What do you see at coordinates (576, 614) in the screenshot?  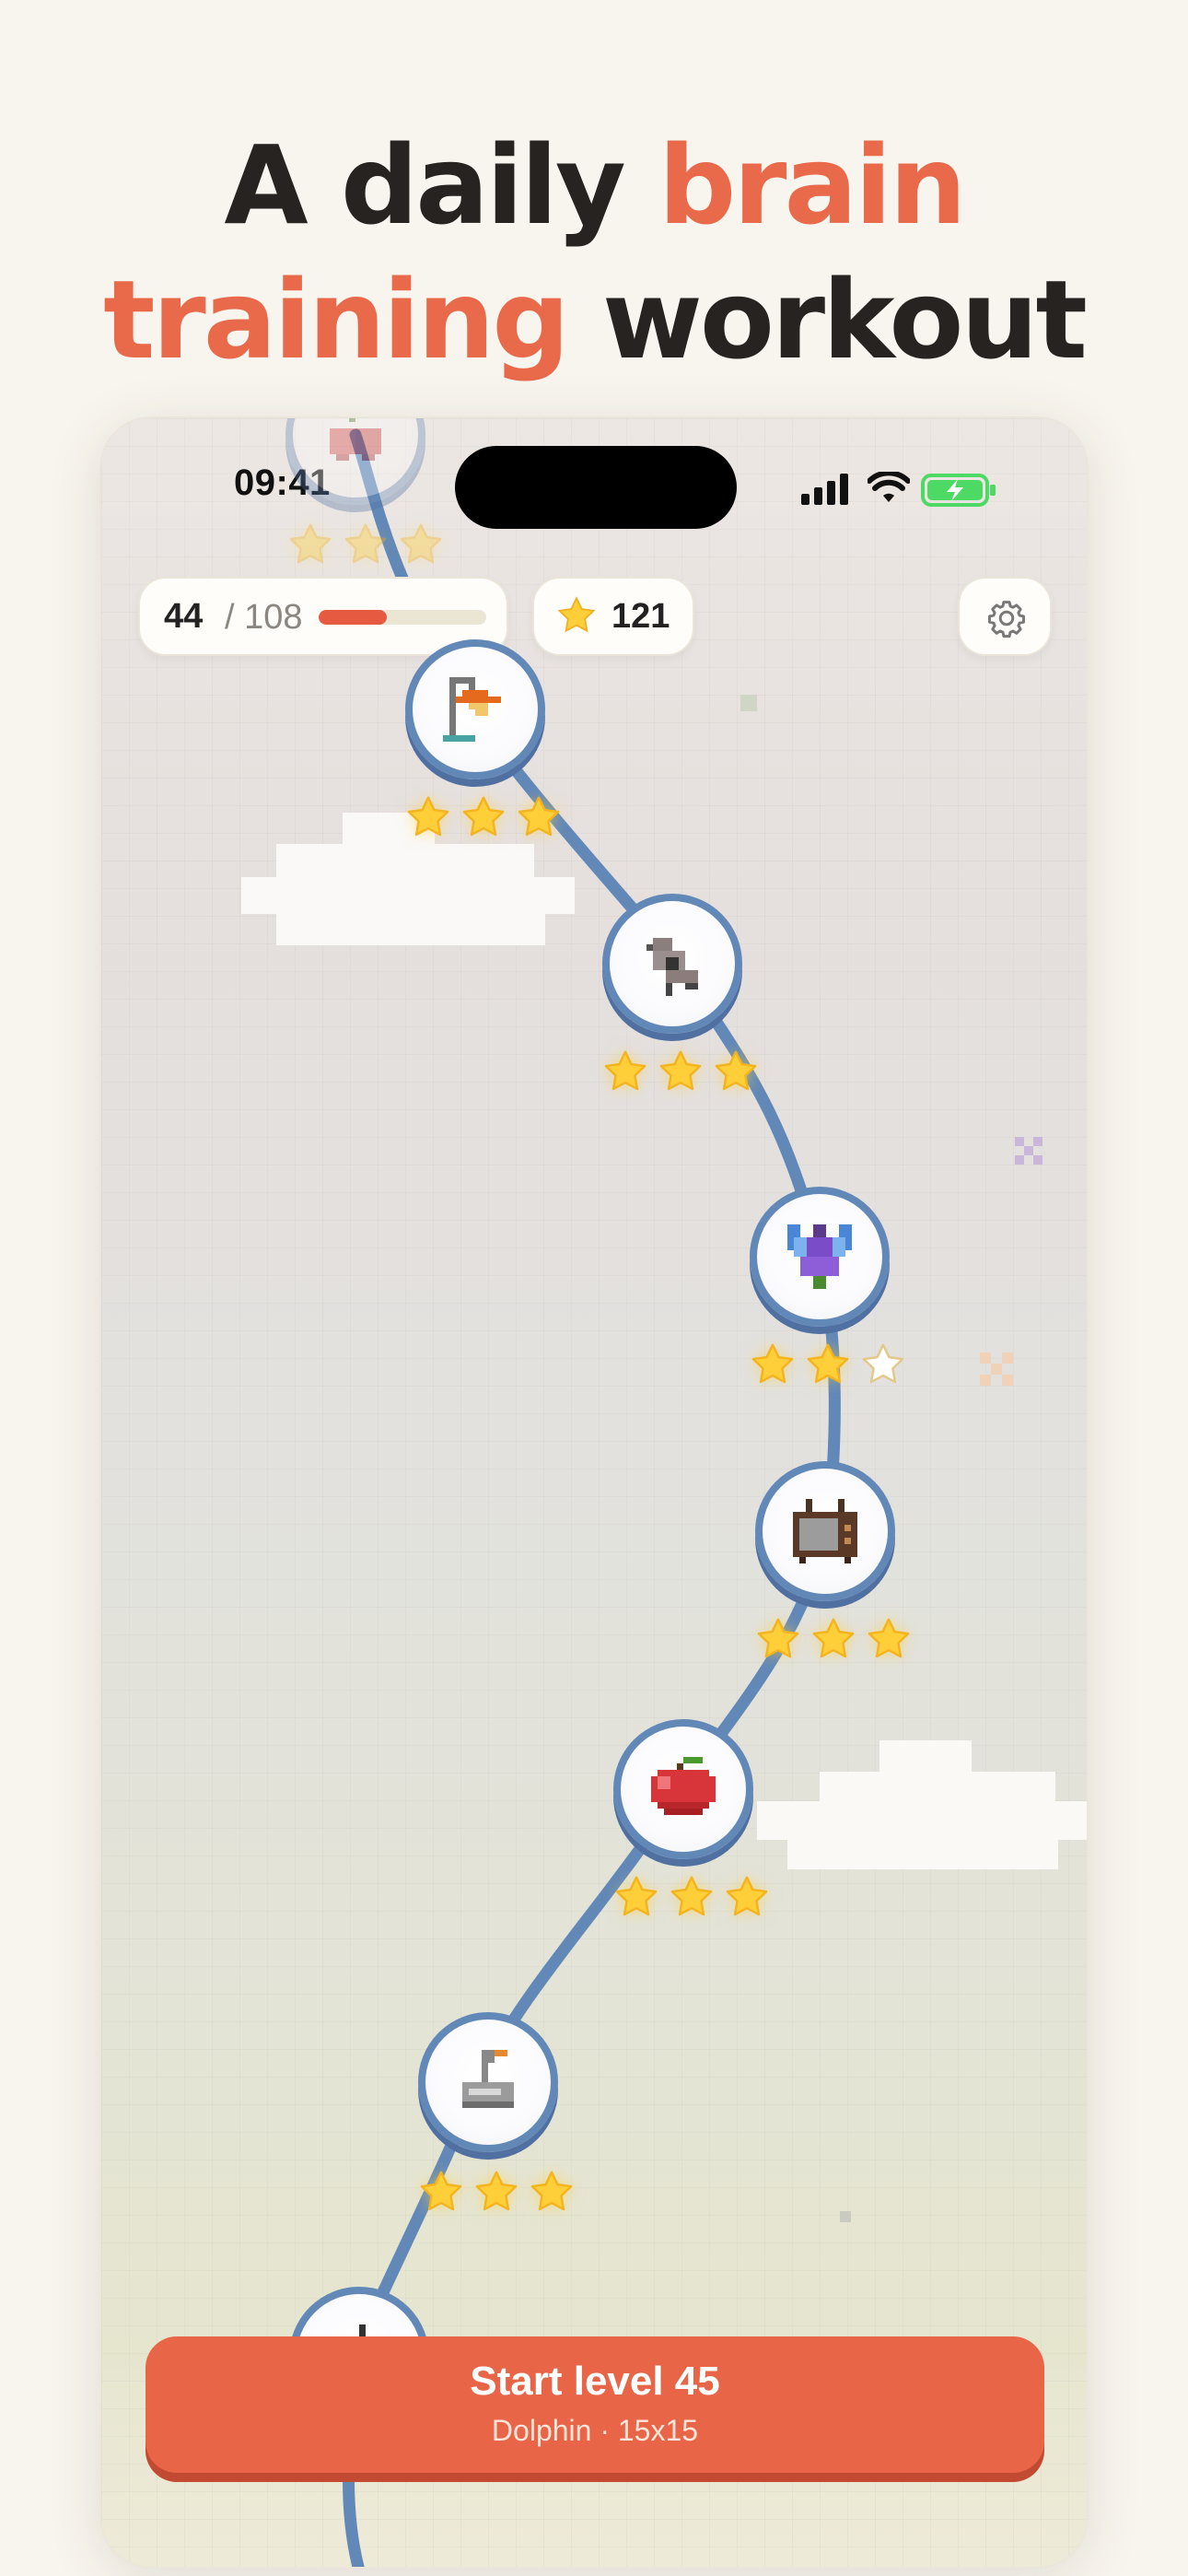 I see `star-icon` at bounding box center [576, 614].